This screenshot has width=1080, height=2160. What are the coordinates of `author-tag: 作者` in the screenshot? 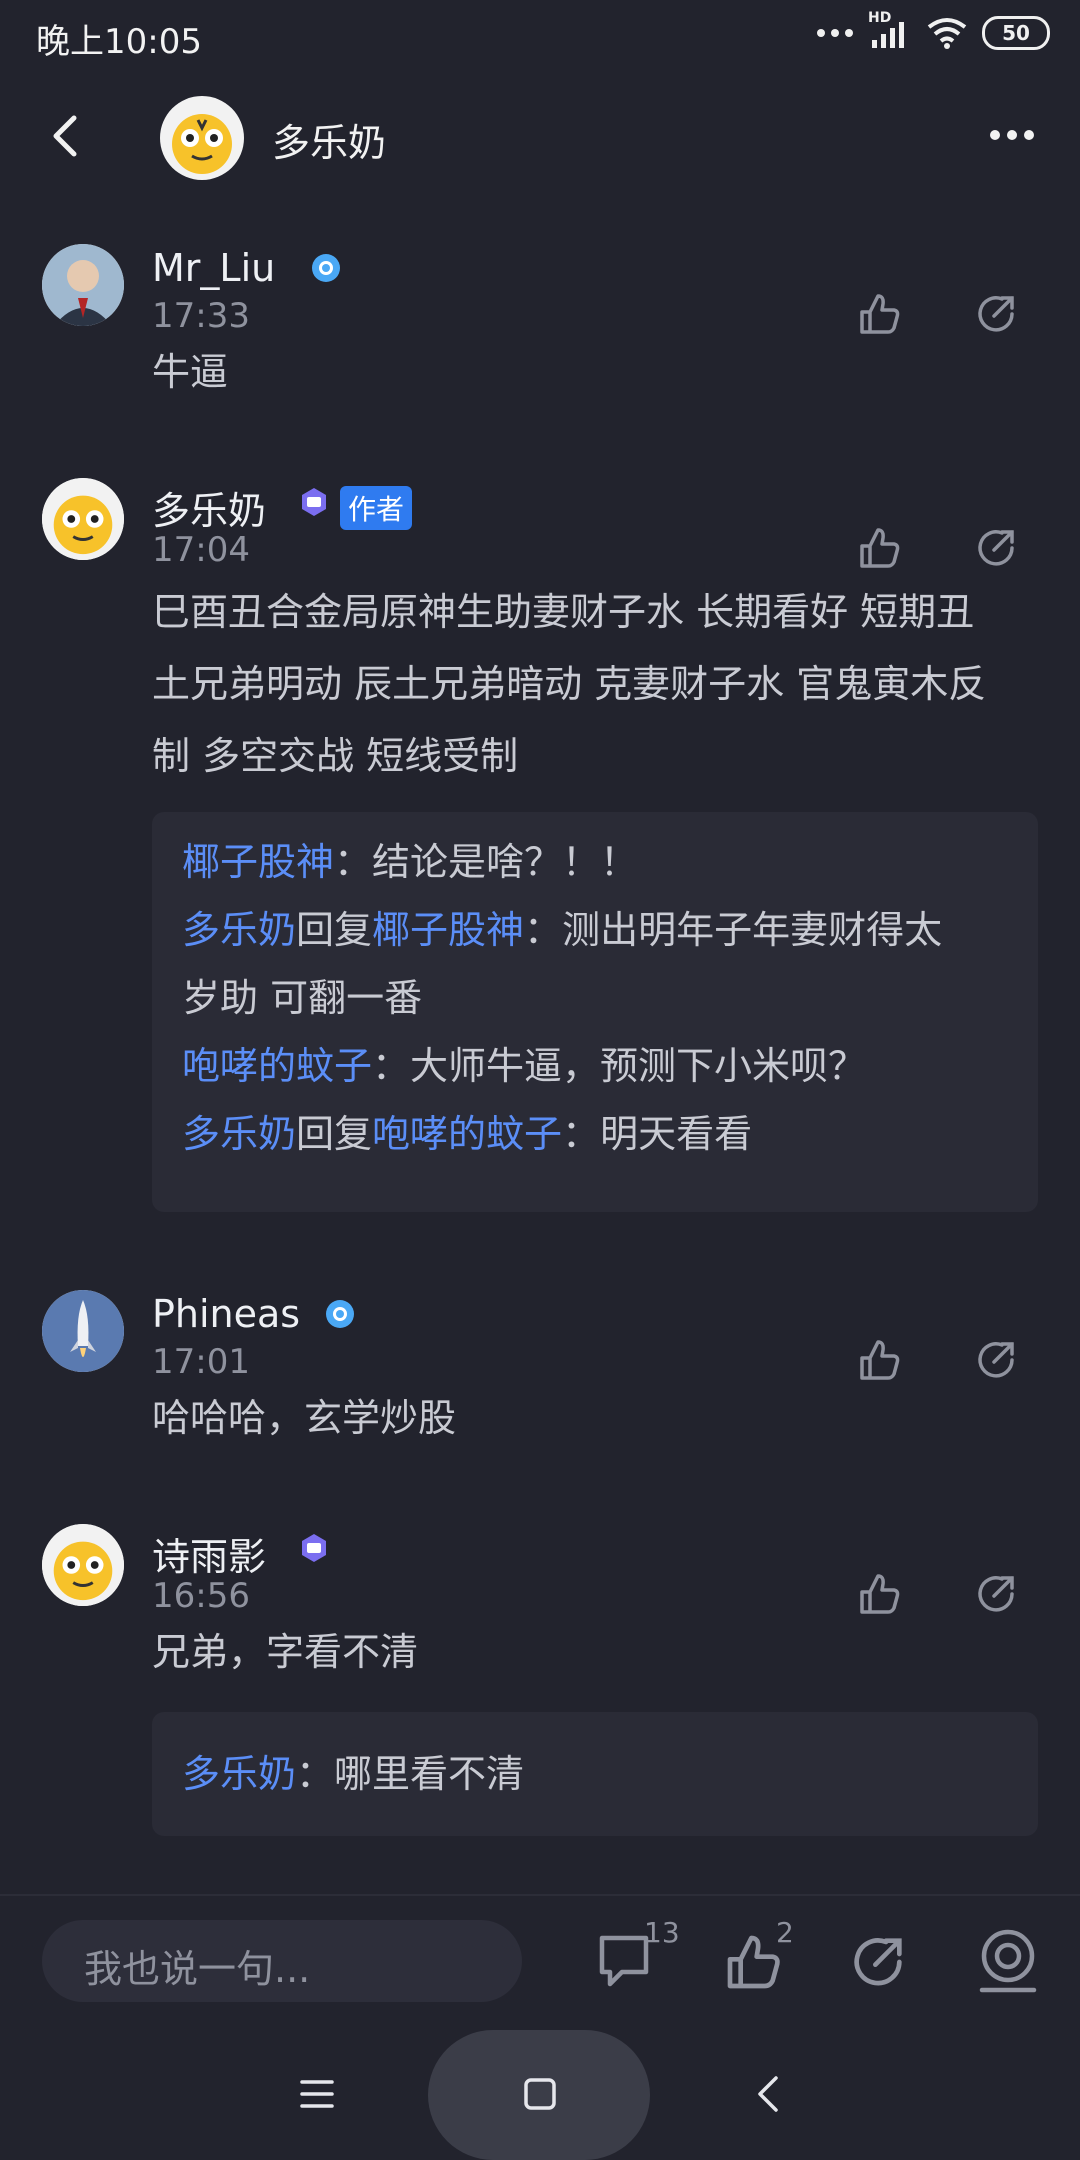 It's located at (376, 508).